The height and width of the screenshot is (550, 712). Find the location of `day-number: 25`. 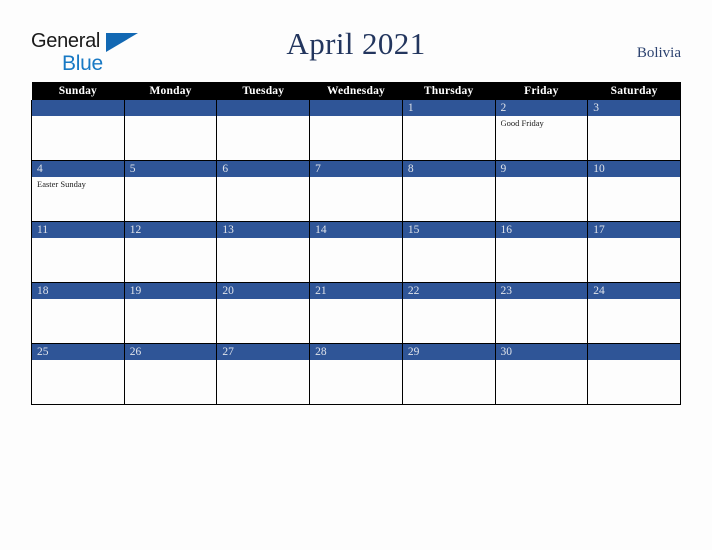

day-number: 25 is located at coordinates (78, 352).